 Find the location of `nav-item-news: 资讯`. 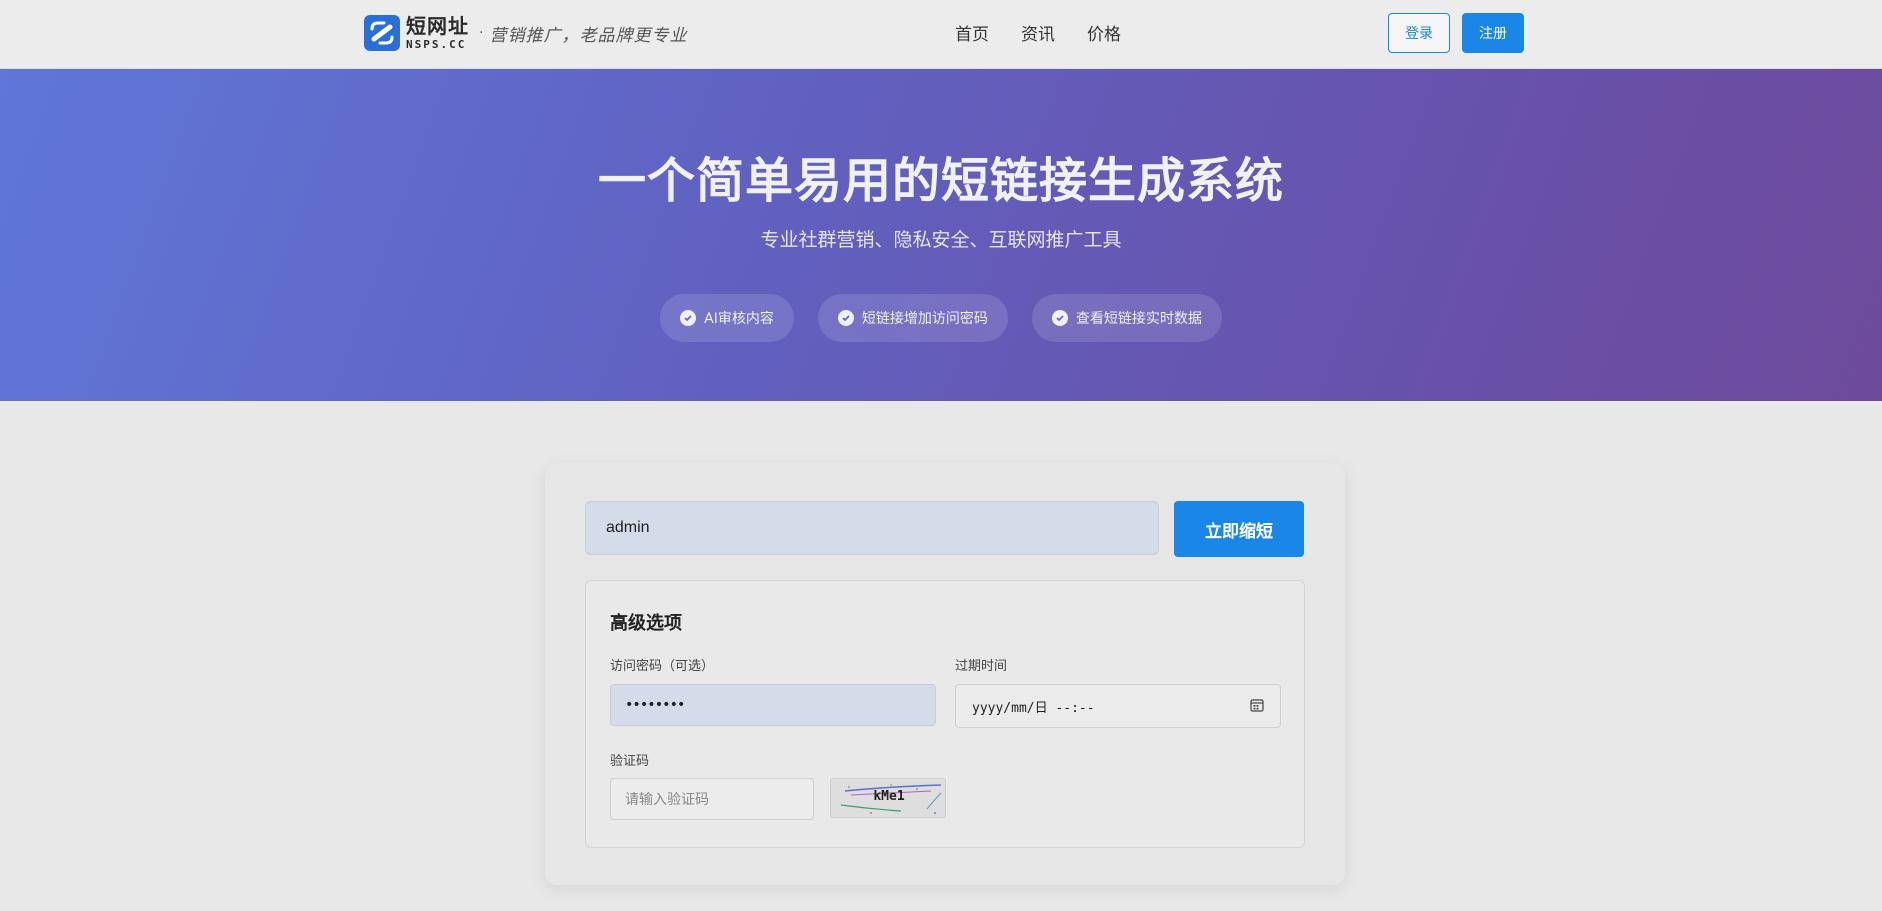

nav-item-news: 资讯 is located at coordinates (1038, 32).